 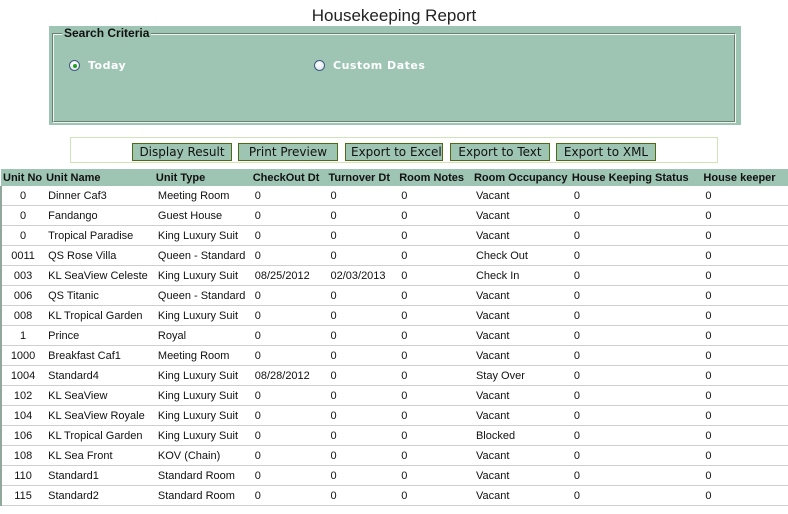 What do you see at coordinates (520, 177) in the screenshot?
I see `column-header-room-occupancy: Room Occupancy` at bounding box center [520, 177].